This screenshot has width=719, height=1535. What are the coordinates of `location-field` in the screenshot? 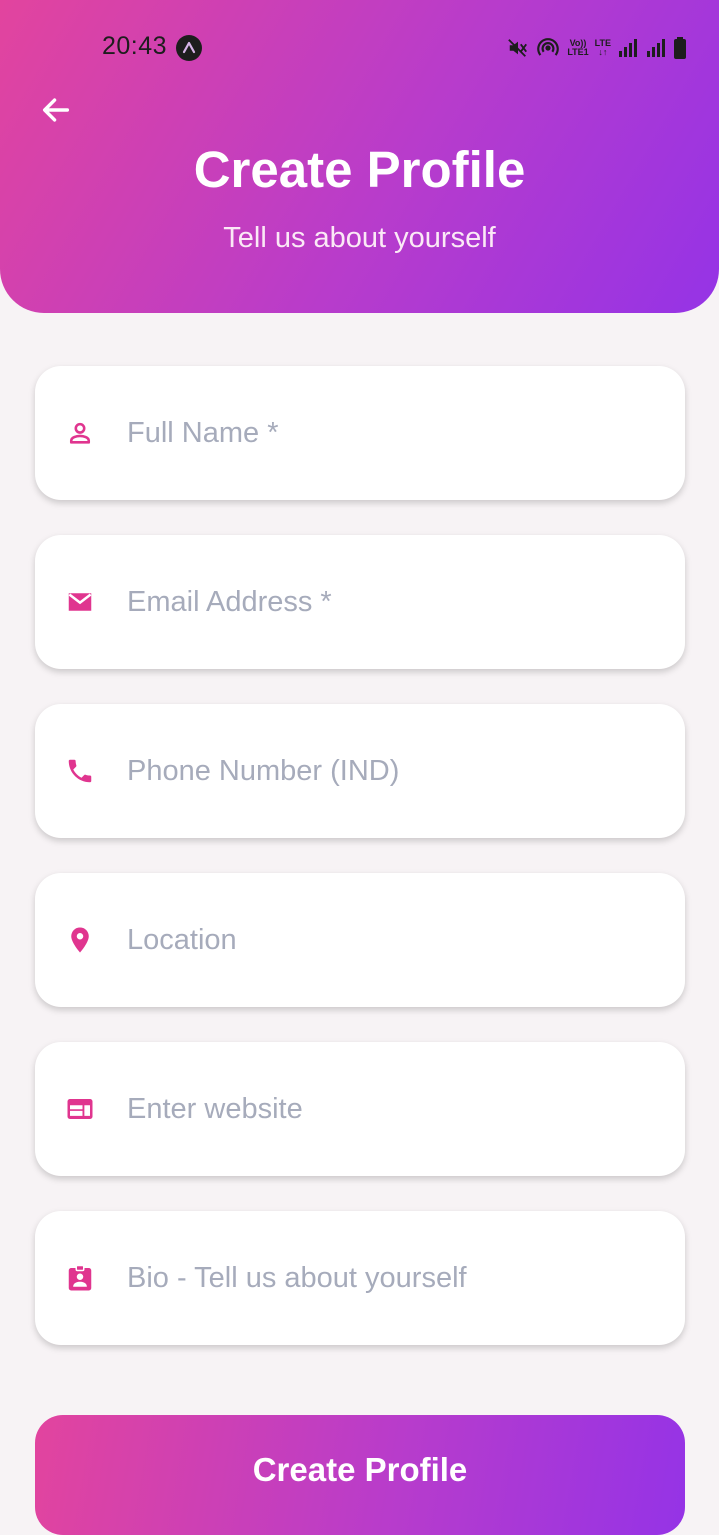 It's located at (360, 940).